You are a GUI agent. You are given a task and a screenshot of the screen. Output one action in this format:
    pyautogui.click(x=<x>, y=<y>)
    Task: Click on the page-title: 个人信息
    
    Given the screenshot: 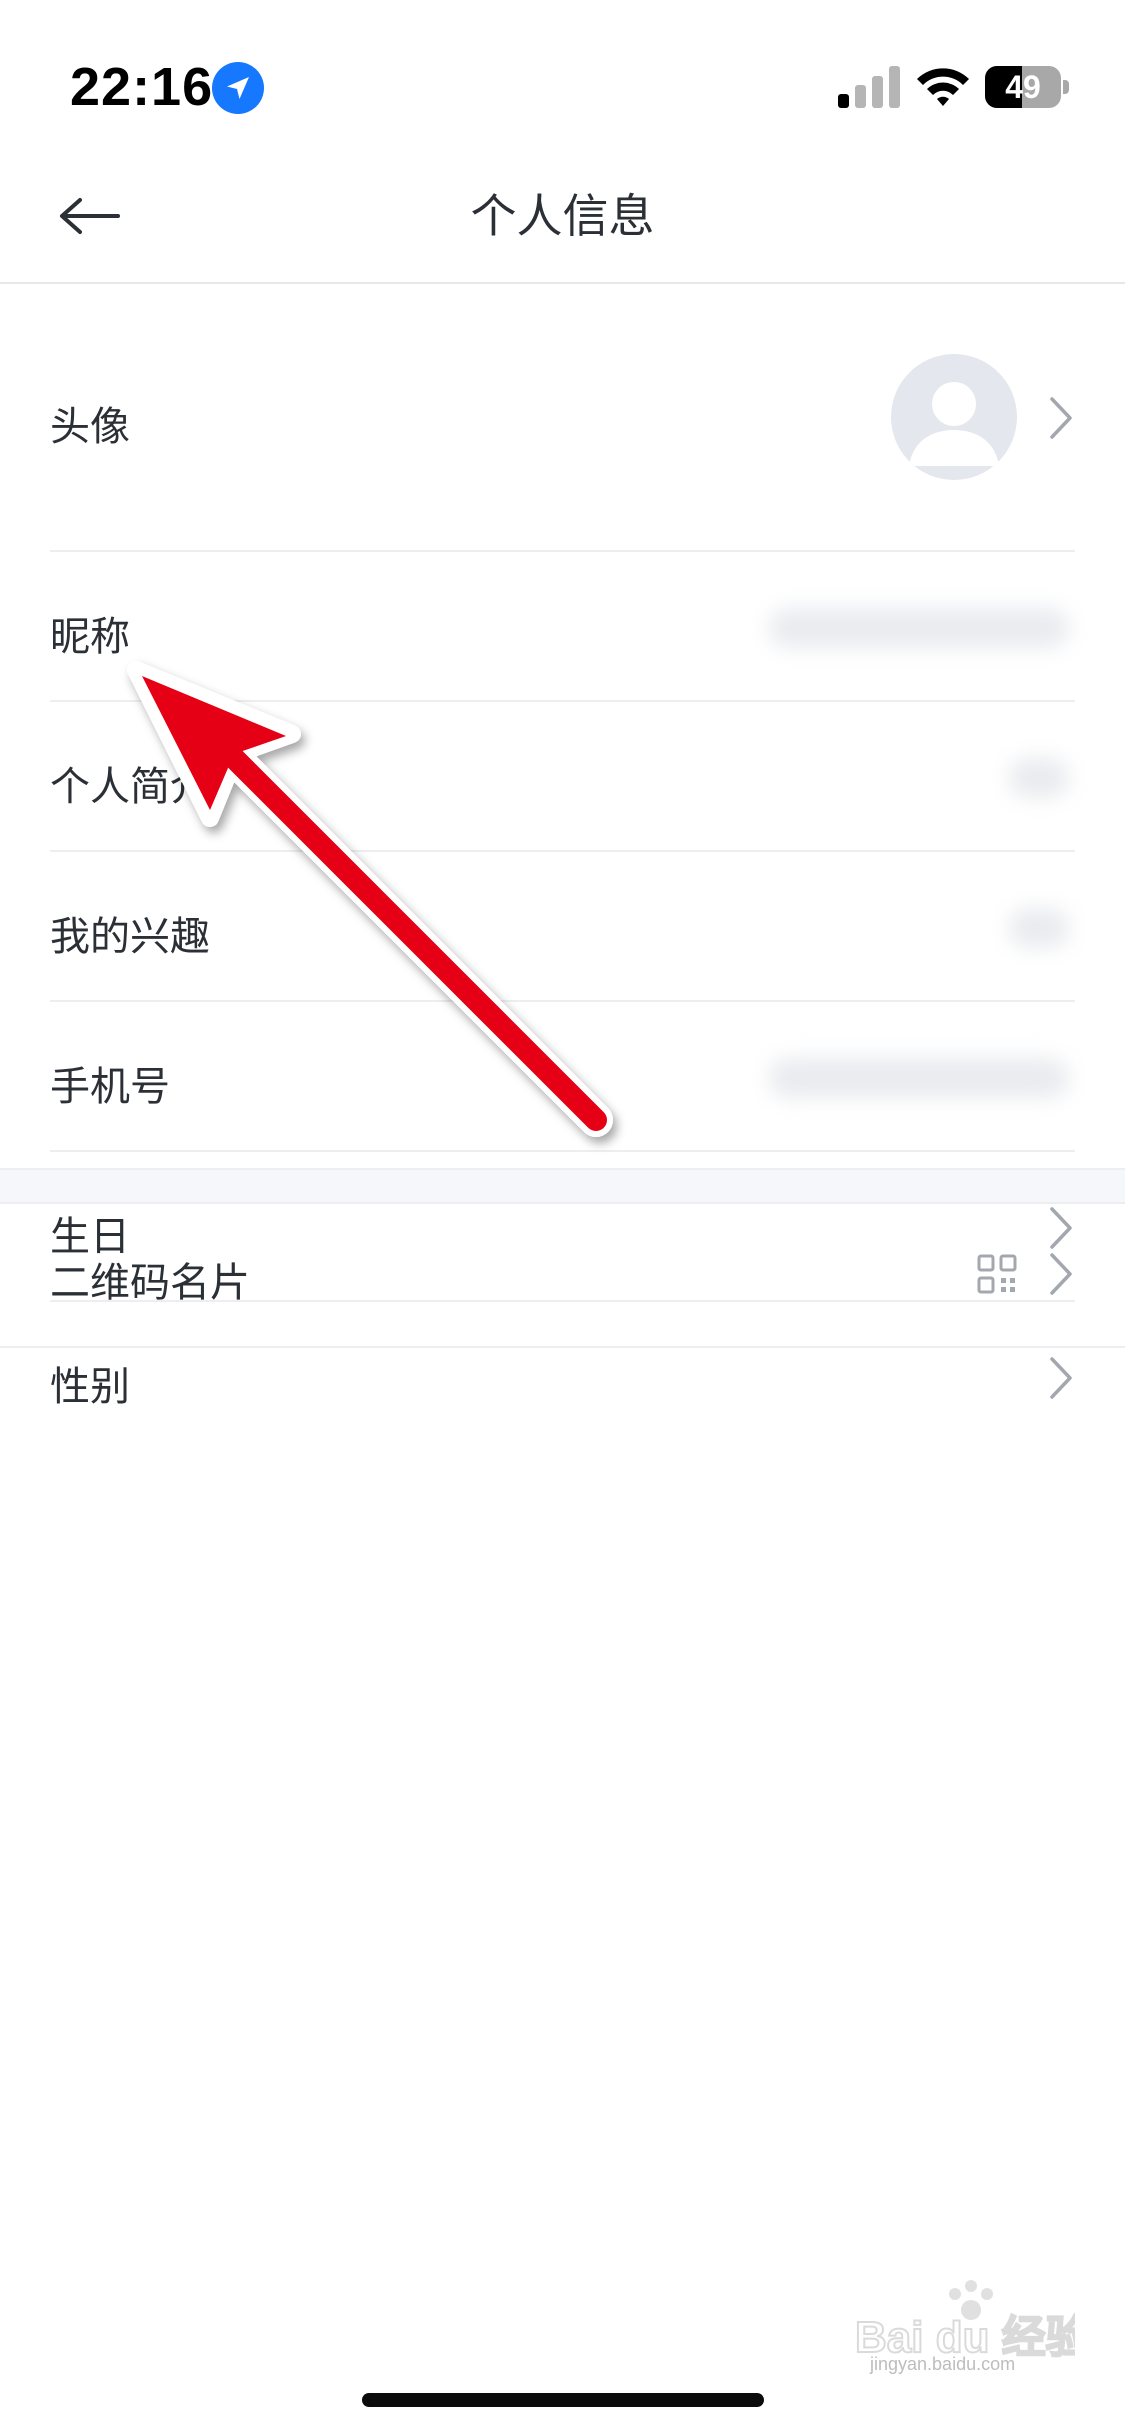 What is the action you would take?
    pyautogui.click(x=562, y=216)
    